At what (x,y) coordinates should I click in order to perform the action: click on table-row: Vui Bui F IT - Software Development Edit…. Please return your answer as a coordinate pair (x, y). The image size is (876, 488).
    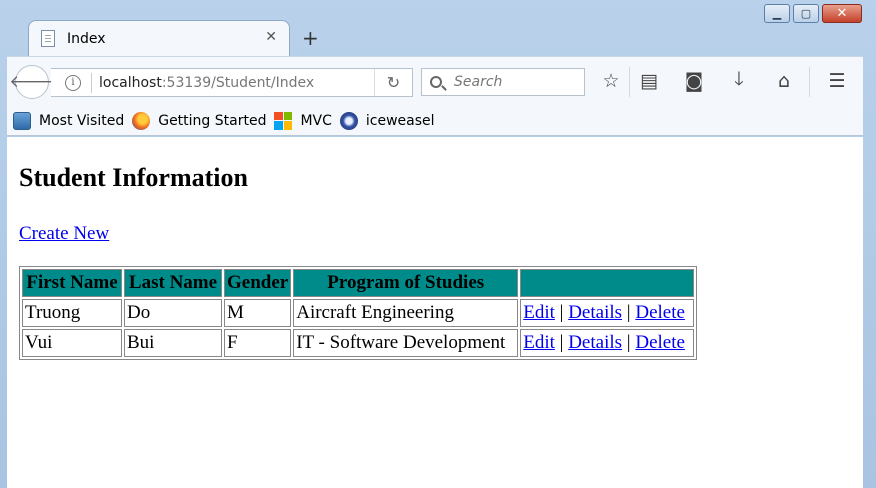
    Looking at the image, I should click on (358, 343).